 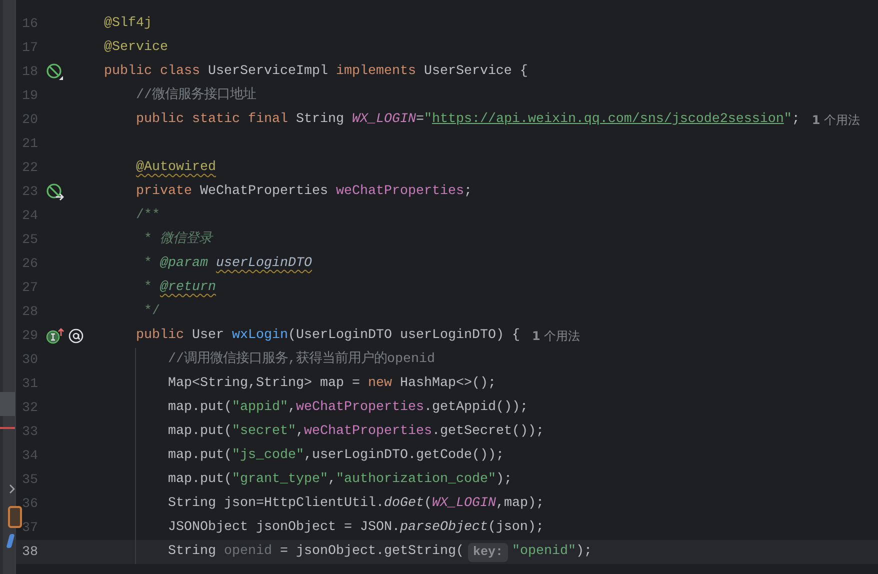 I want to click on selected-row, so click(x=7, y=404).